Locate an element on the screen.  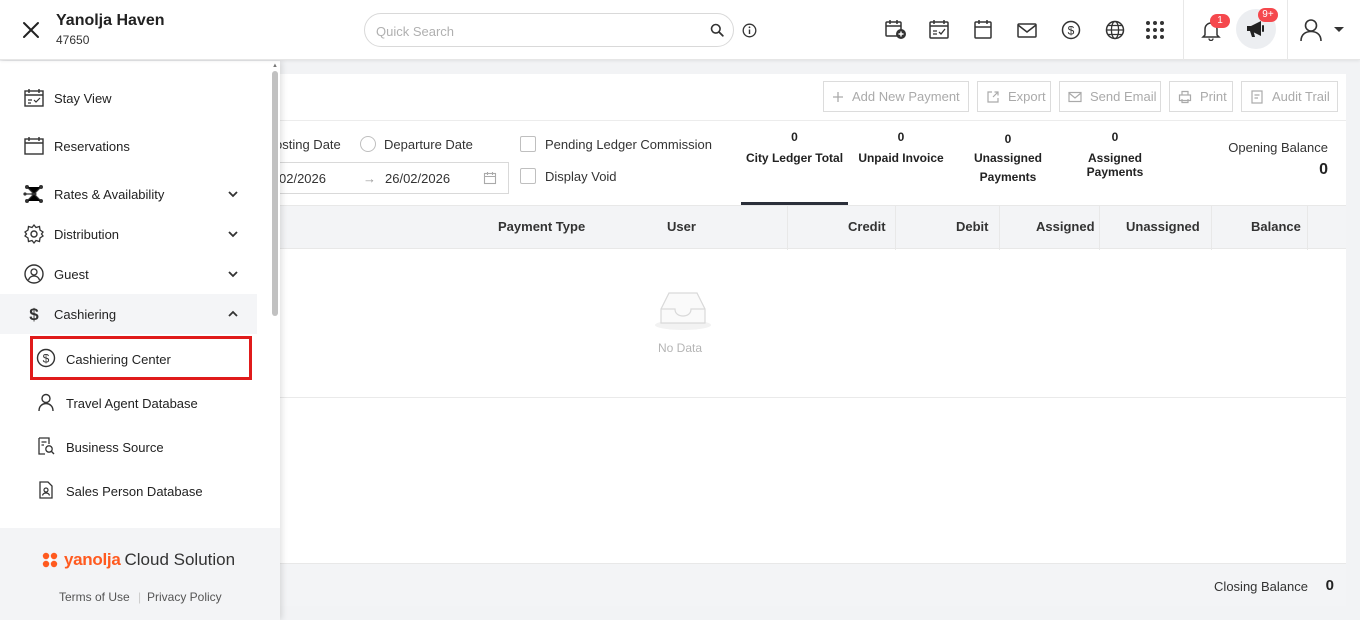
departure-date-label: Departure Date is located at coordinates (428, 144).